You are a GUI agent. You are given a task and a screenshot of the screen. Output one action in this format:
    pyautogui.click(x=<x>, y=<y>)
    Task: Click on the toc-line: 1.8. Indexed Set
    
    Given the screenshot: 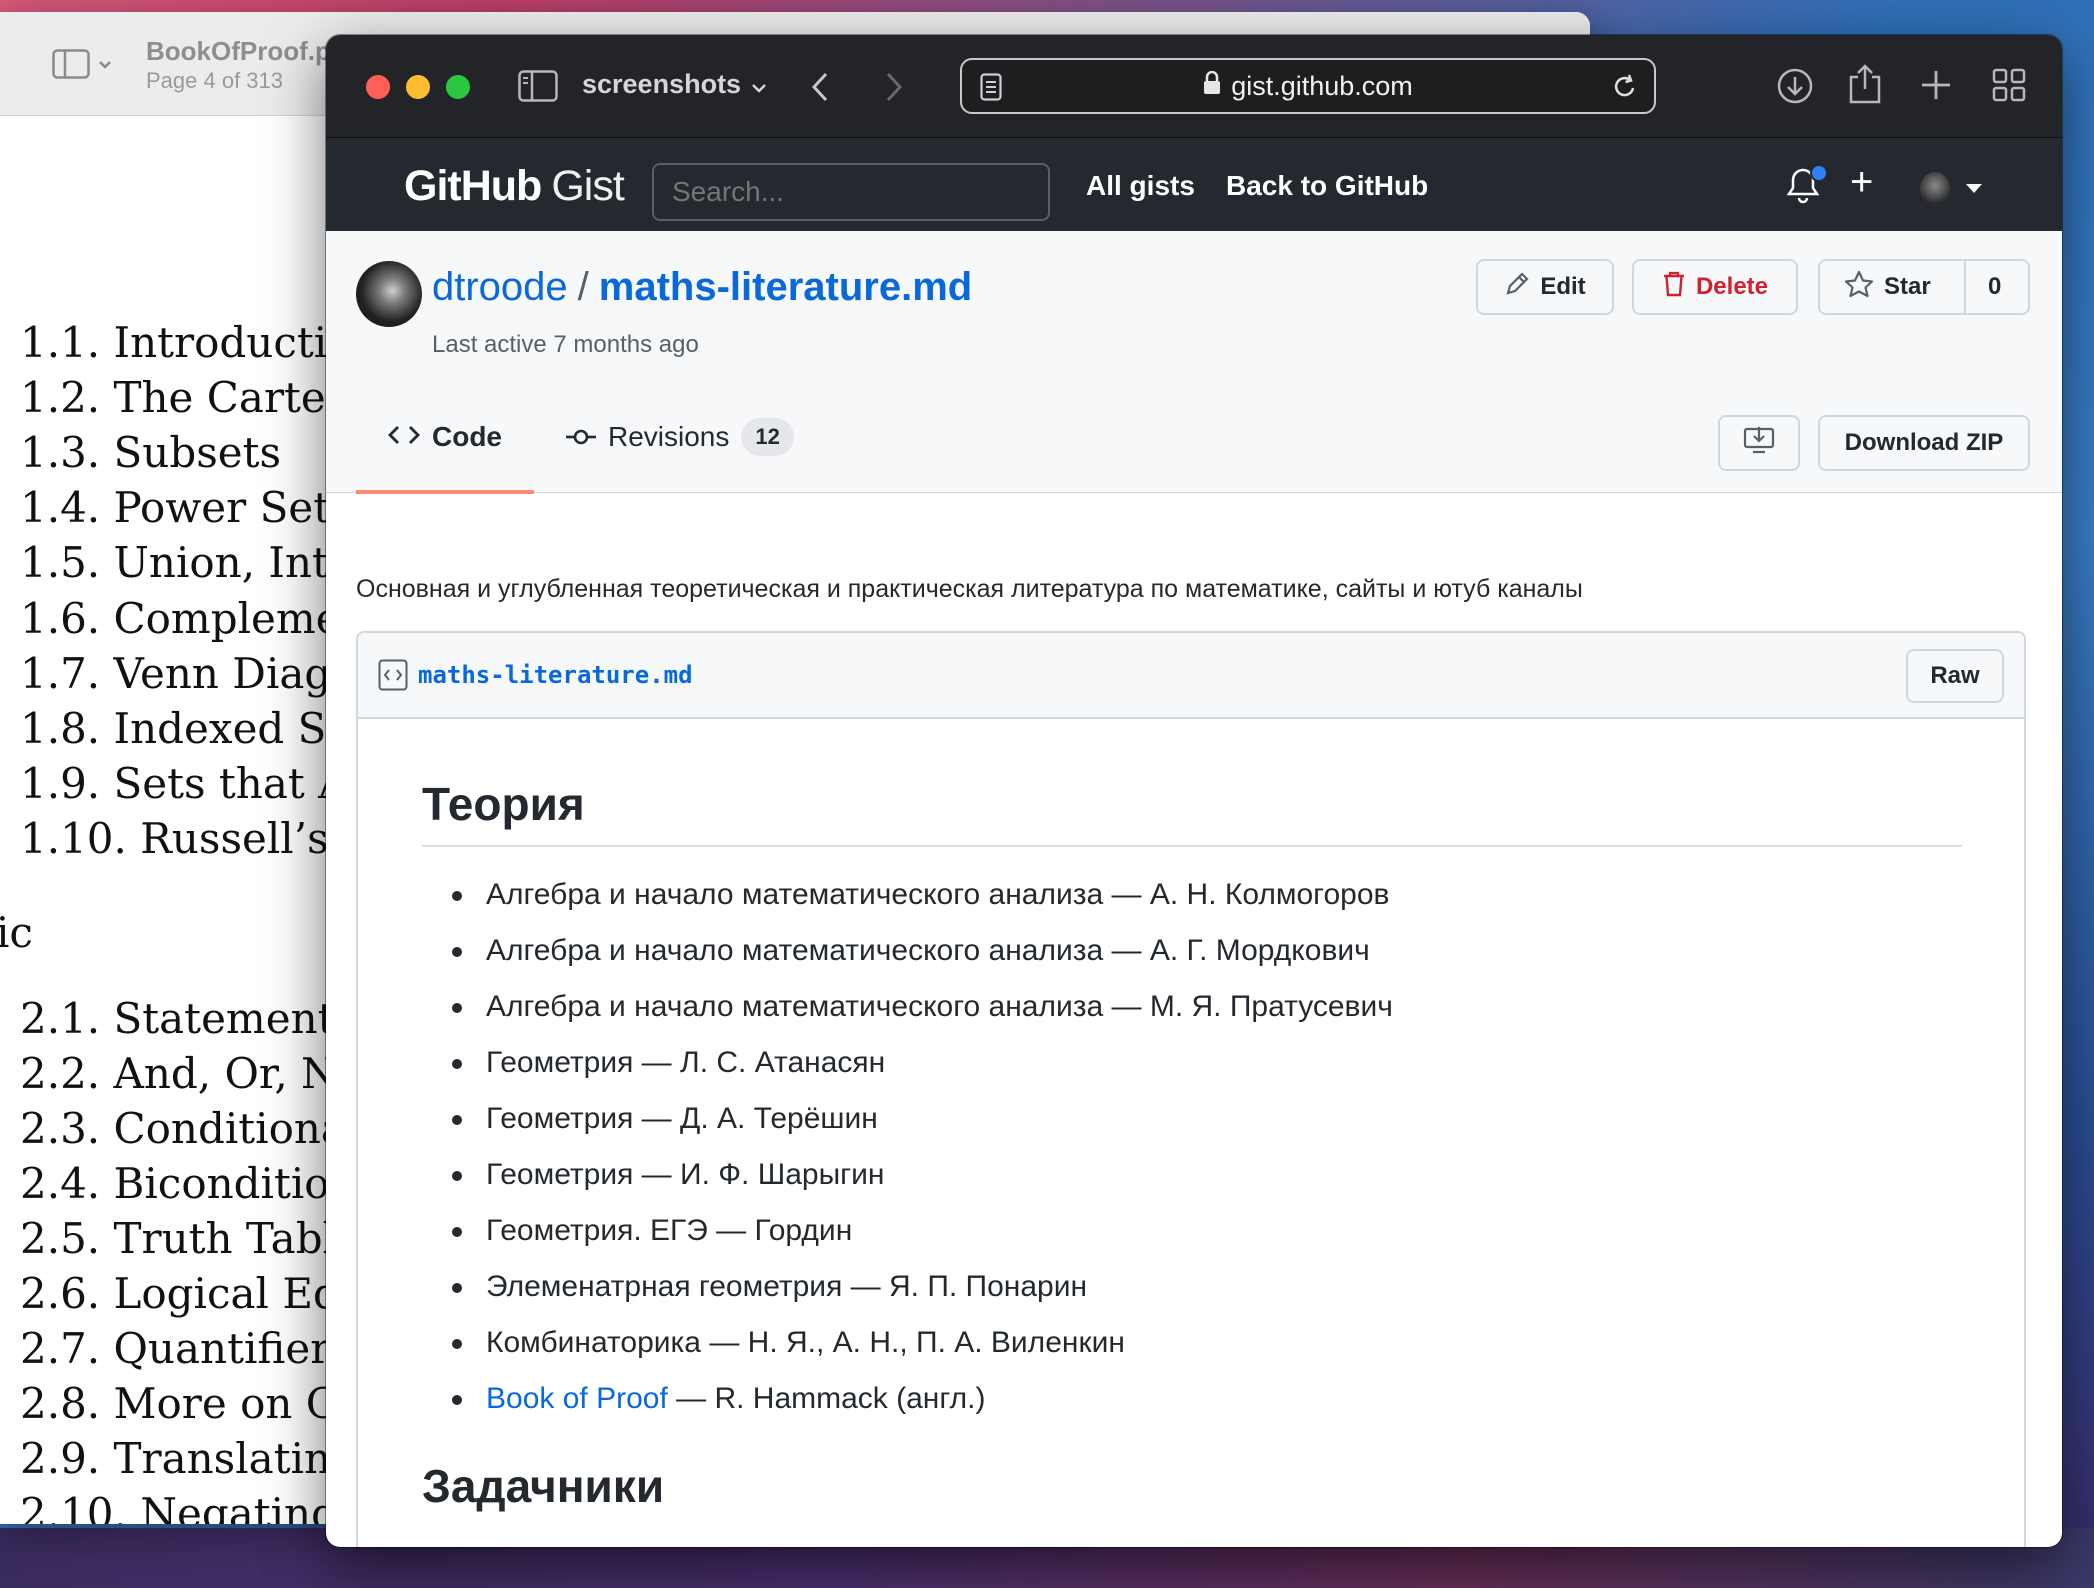 What is the action you would take?
    pyautogui.click(x=194, y=728)
    